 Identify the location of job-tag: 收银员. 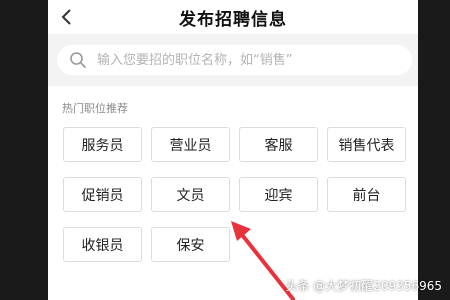
(102, 244).